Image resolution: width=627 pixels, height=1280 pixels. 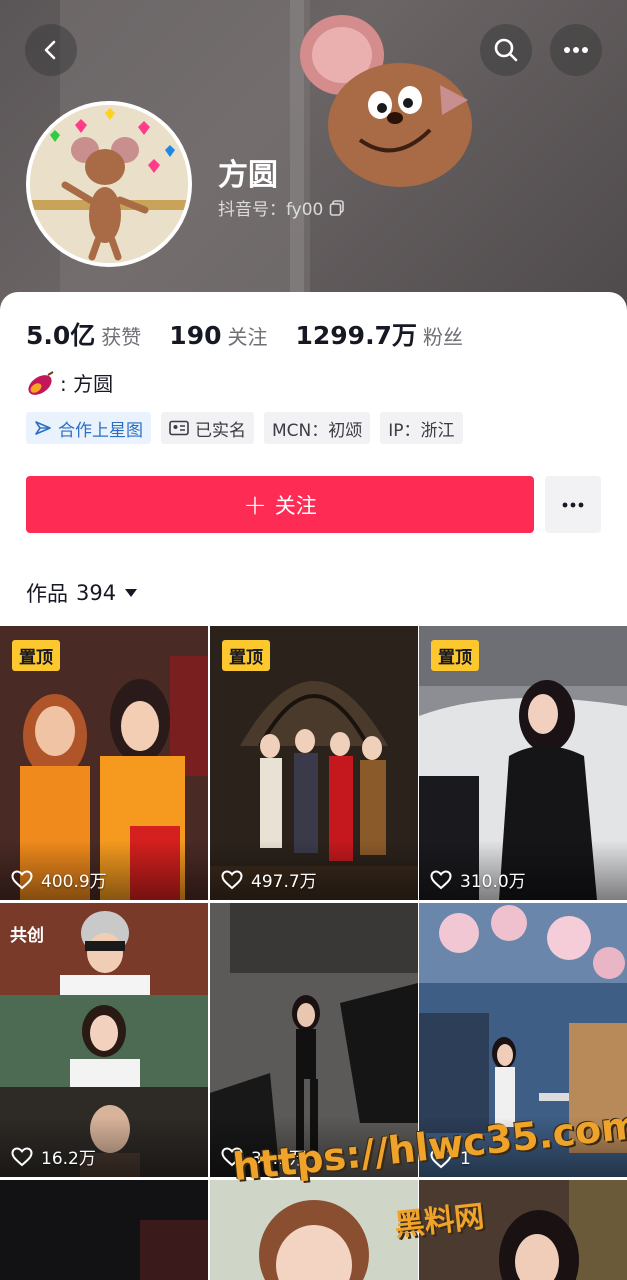 I want to click on works-count: 394, so click(x=96, y=593).